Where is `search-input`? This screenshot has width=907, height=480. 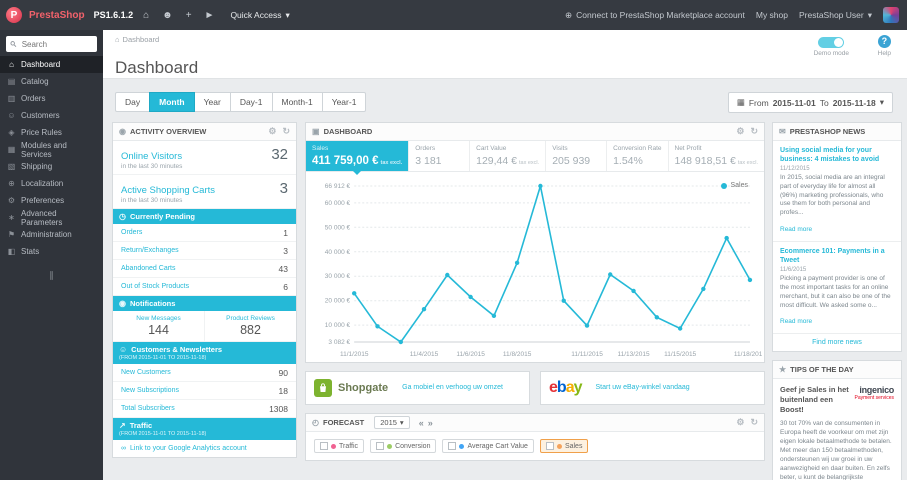 search-input is located at coordinates (56, 44).